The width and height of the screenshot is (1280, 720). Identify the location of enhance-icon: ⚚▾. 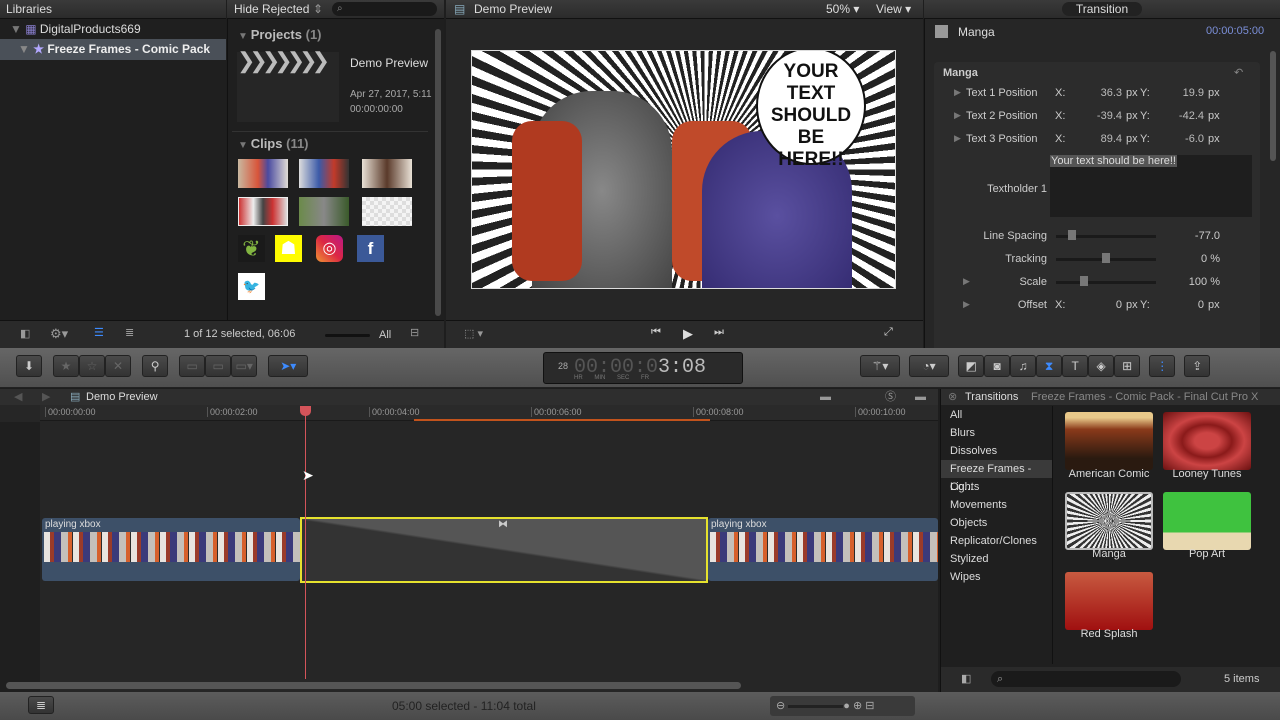
(880, 366).